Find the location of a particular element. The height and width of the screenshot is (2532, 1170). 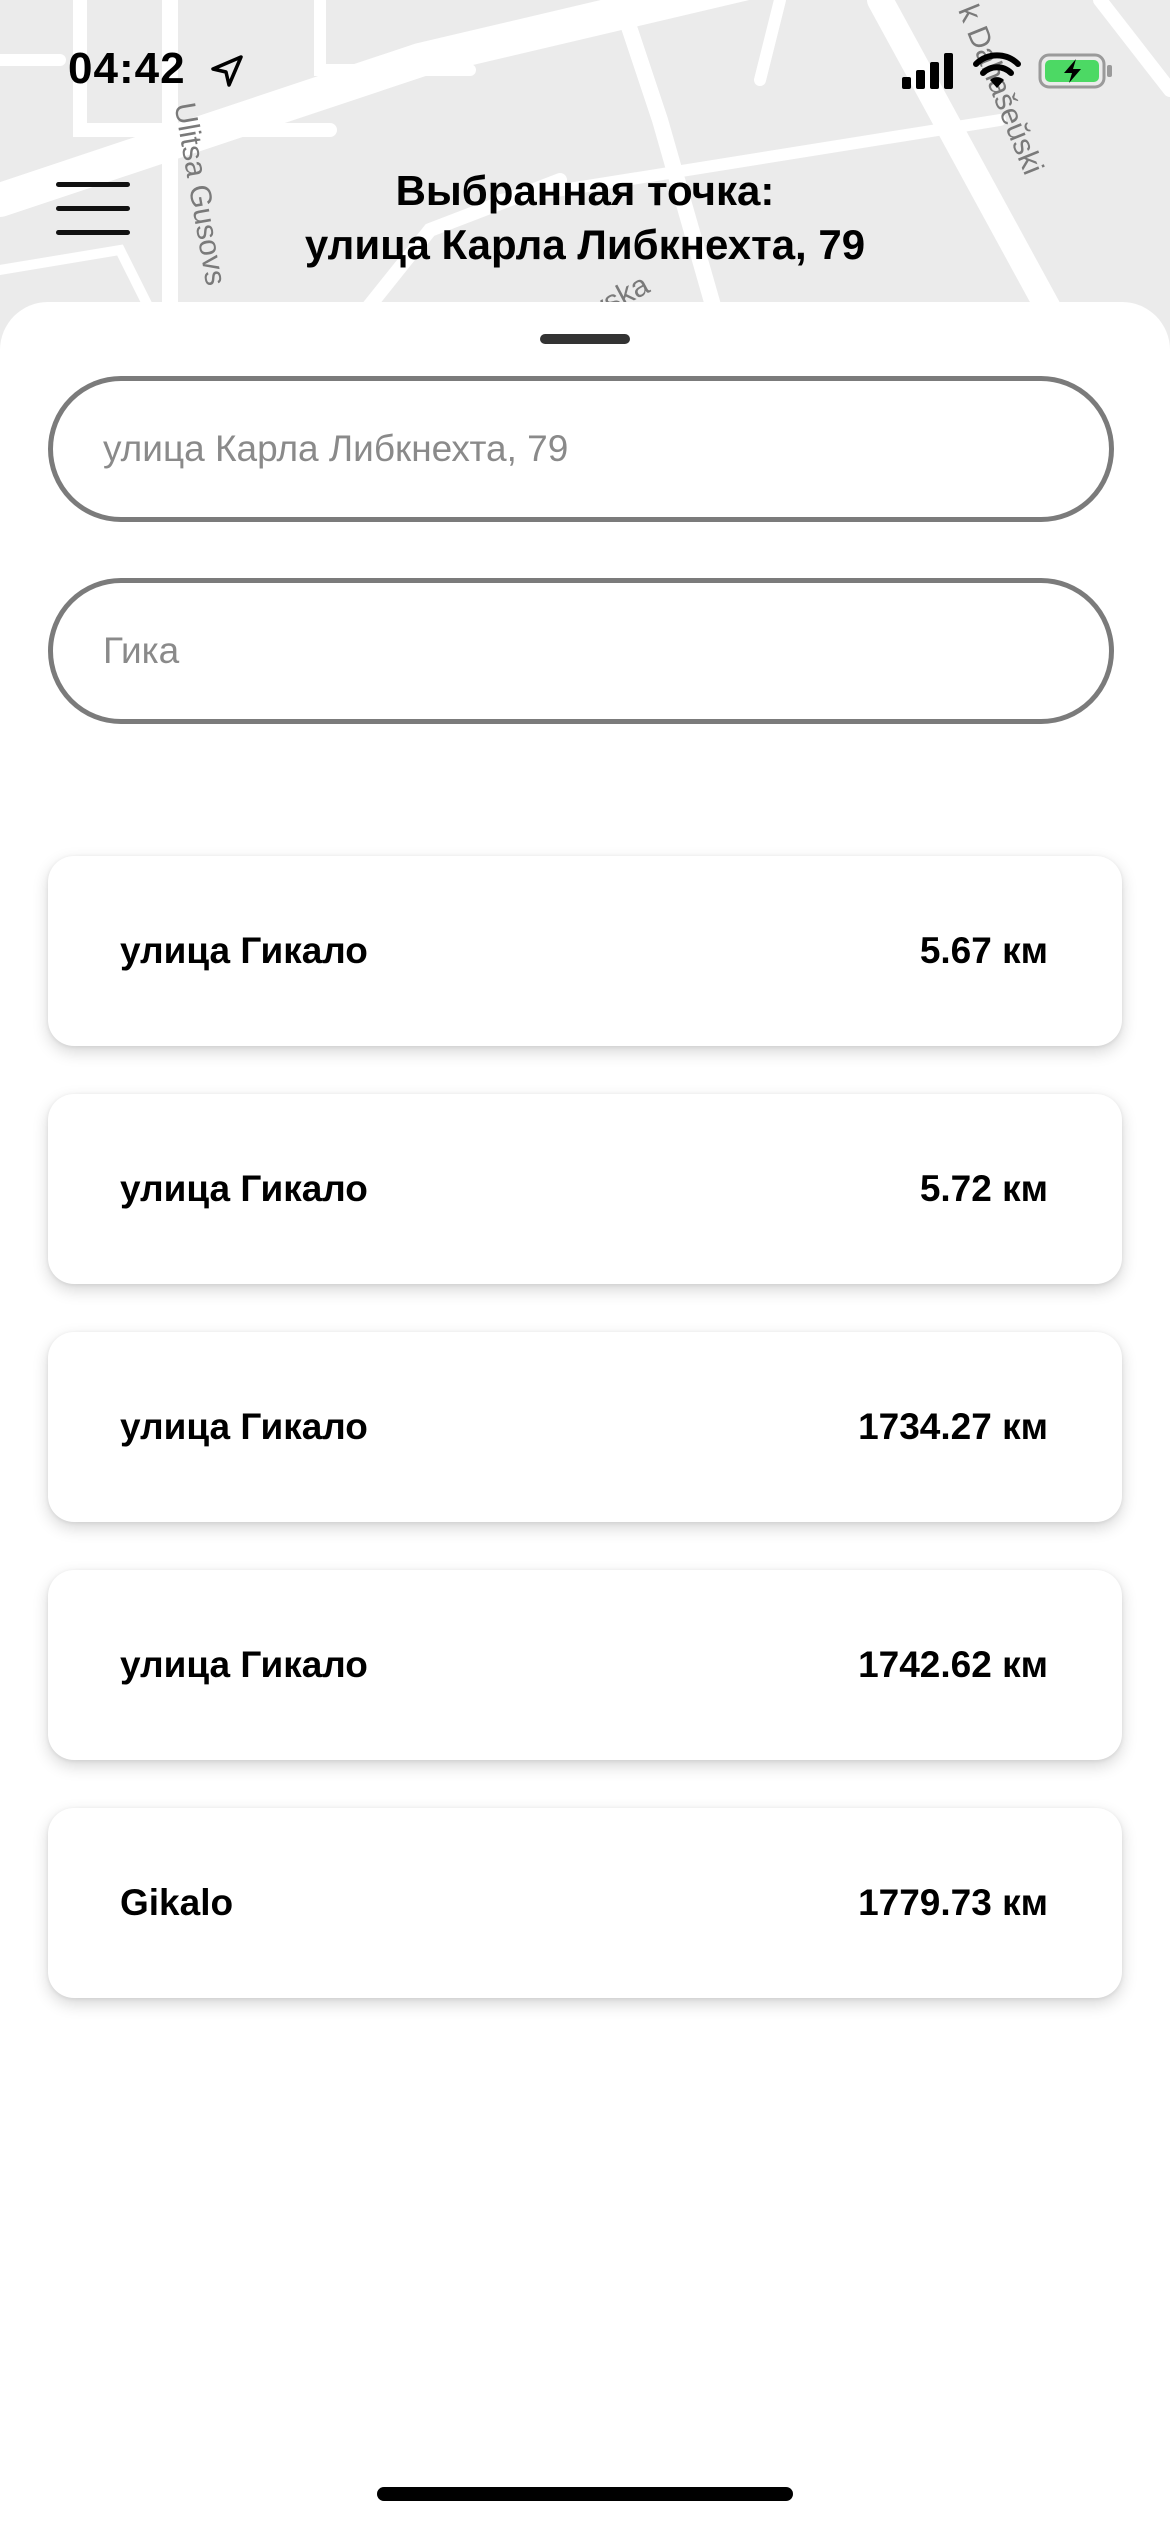

sheet-drag-handle is located at coordinates (585, 339).